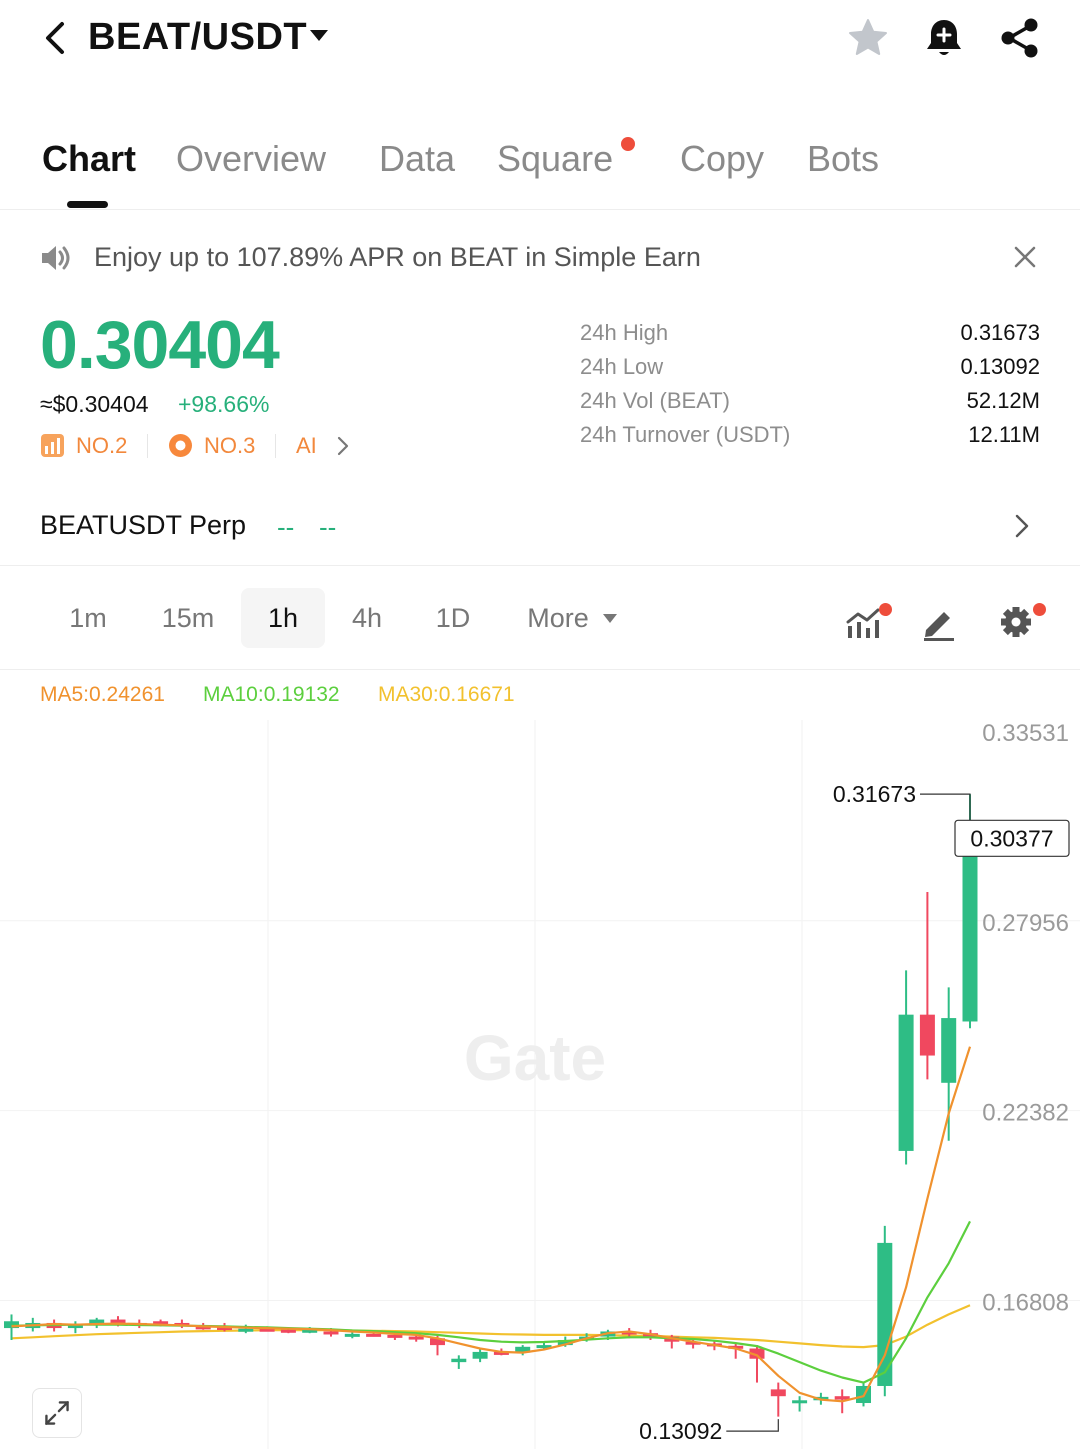 Image resolution: width=1080 pixels, height=1449 pixels. I want to click on main-tabs: Chart Overview Data Square Copy Bots, so click(540, 165).